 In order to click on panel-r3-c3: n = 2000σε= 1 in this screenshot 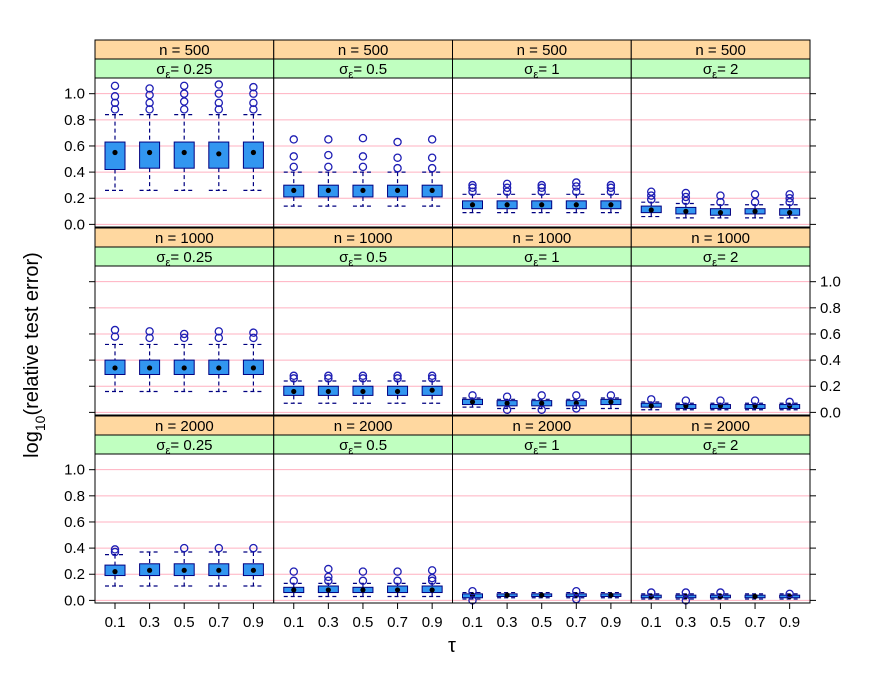, I will do `click(542, 510)`.